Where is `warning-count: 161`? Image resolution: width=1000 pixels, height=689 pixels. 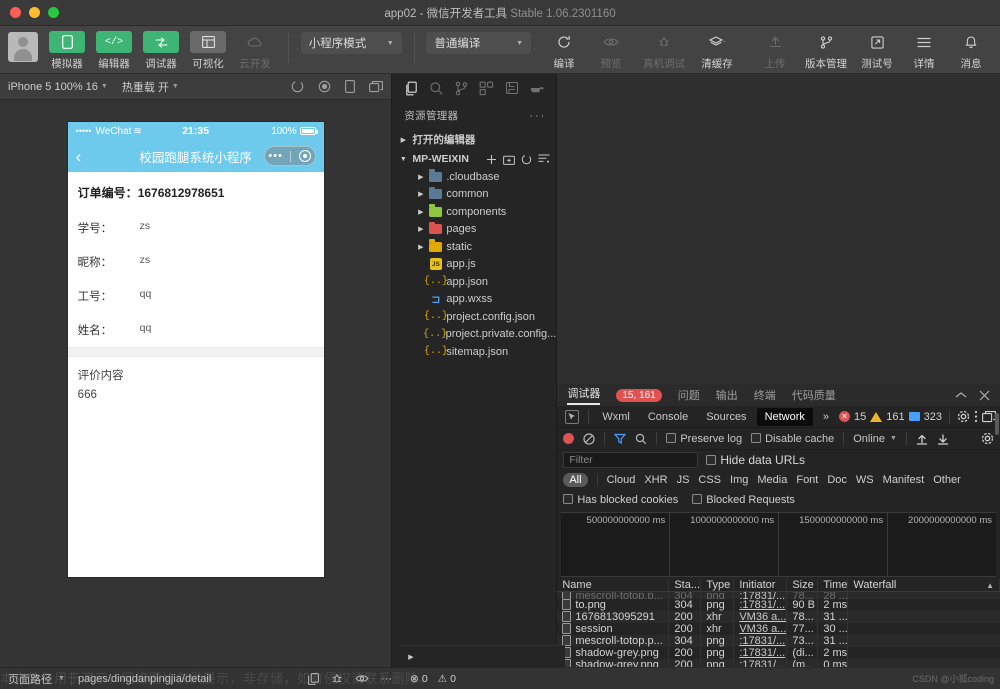 warning-count: 161 is located at coordinates (895, 417).